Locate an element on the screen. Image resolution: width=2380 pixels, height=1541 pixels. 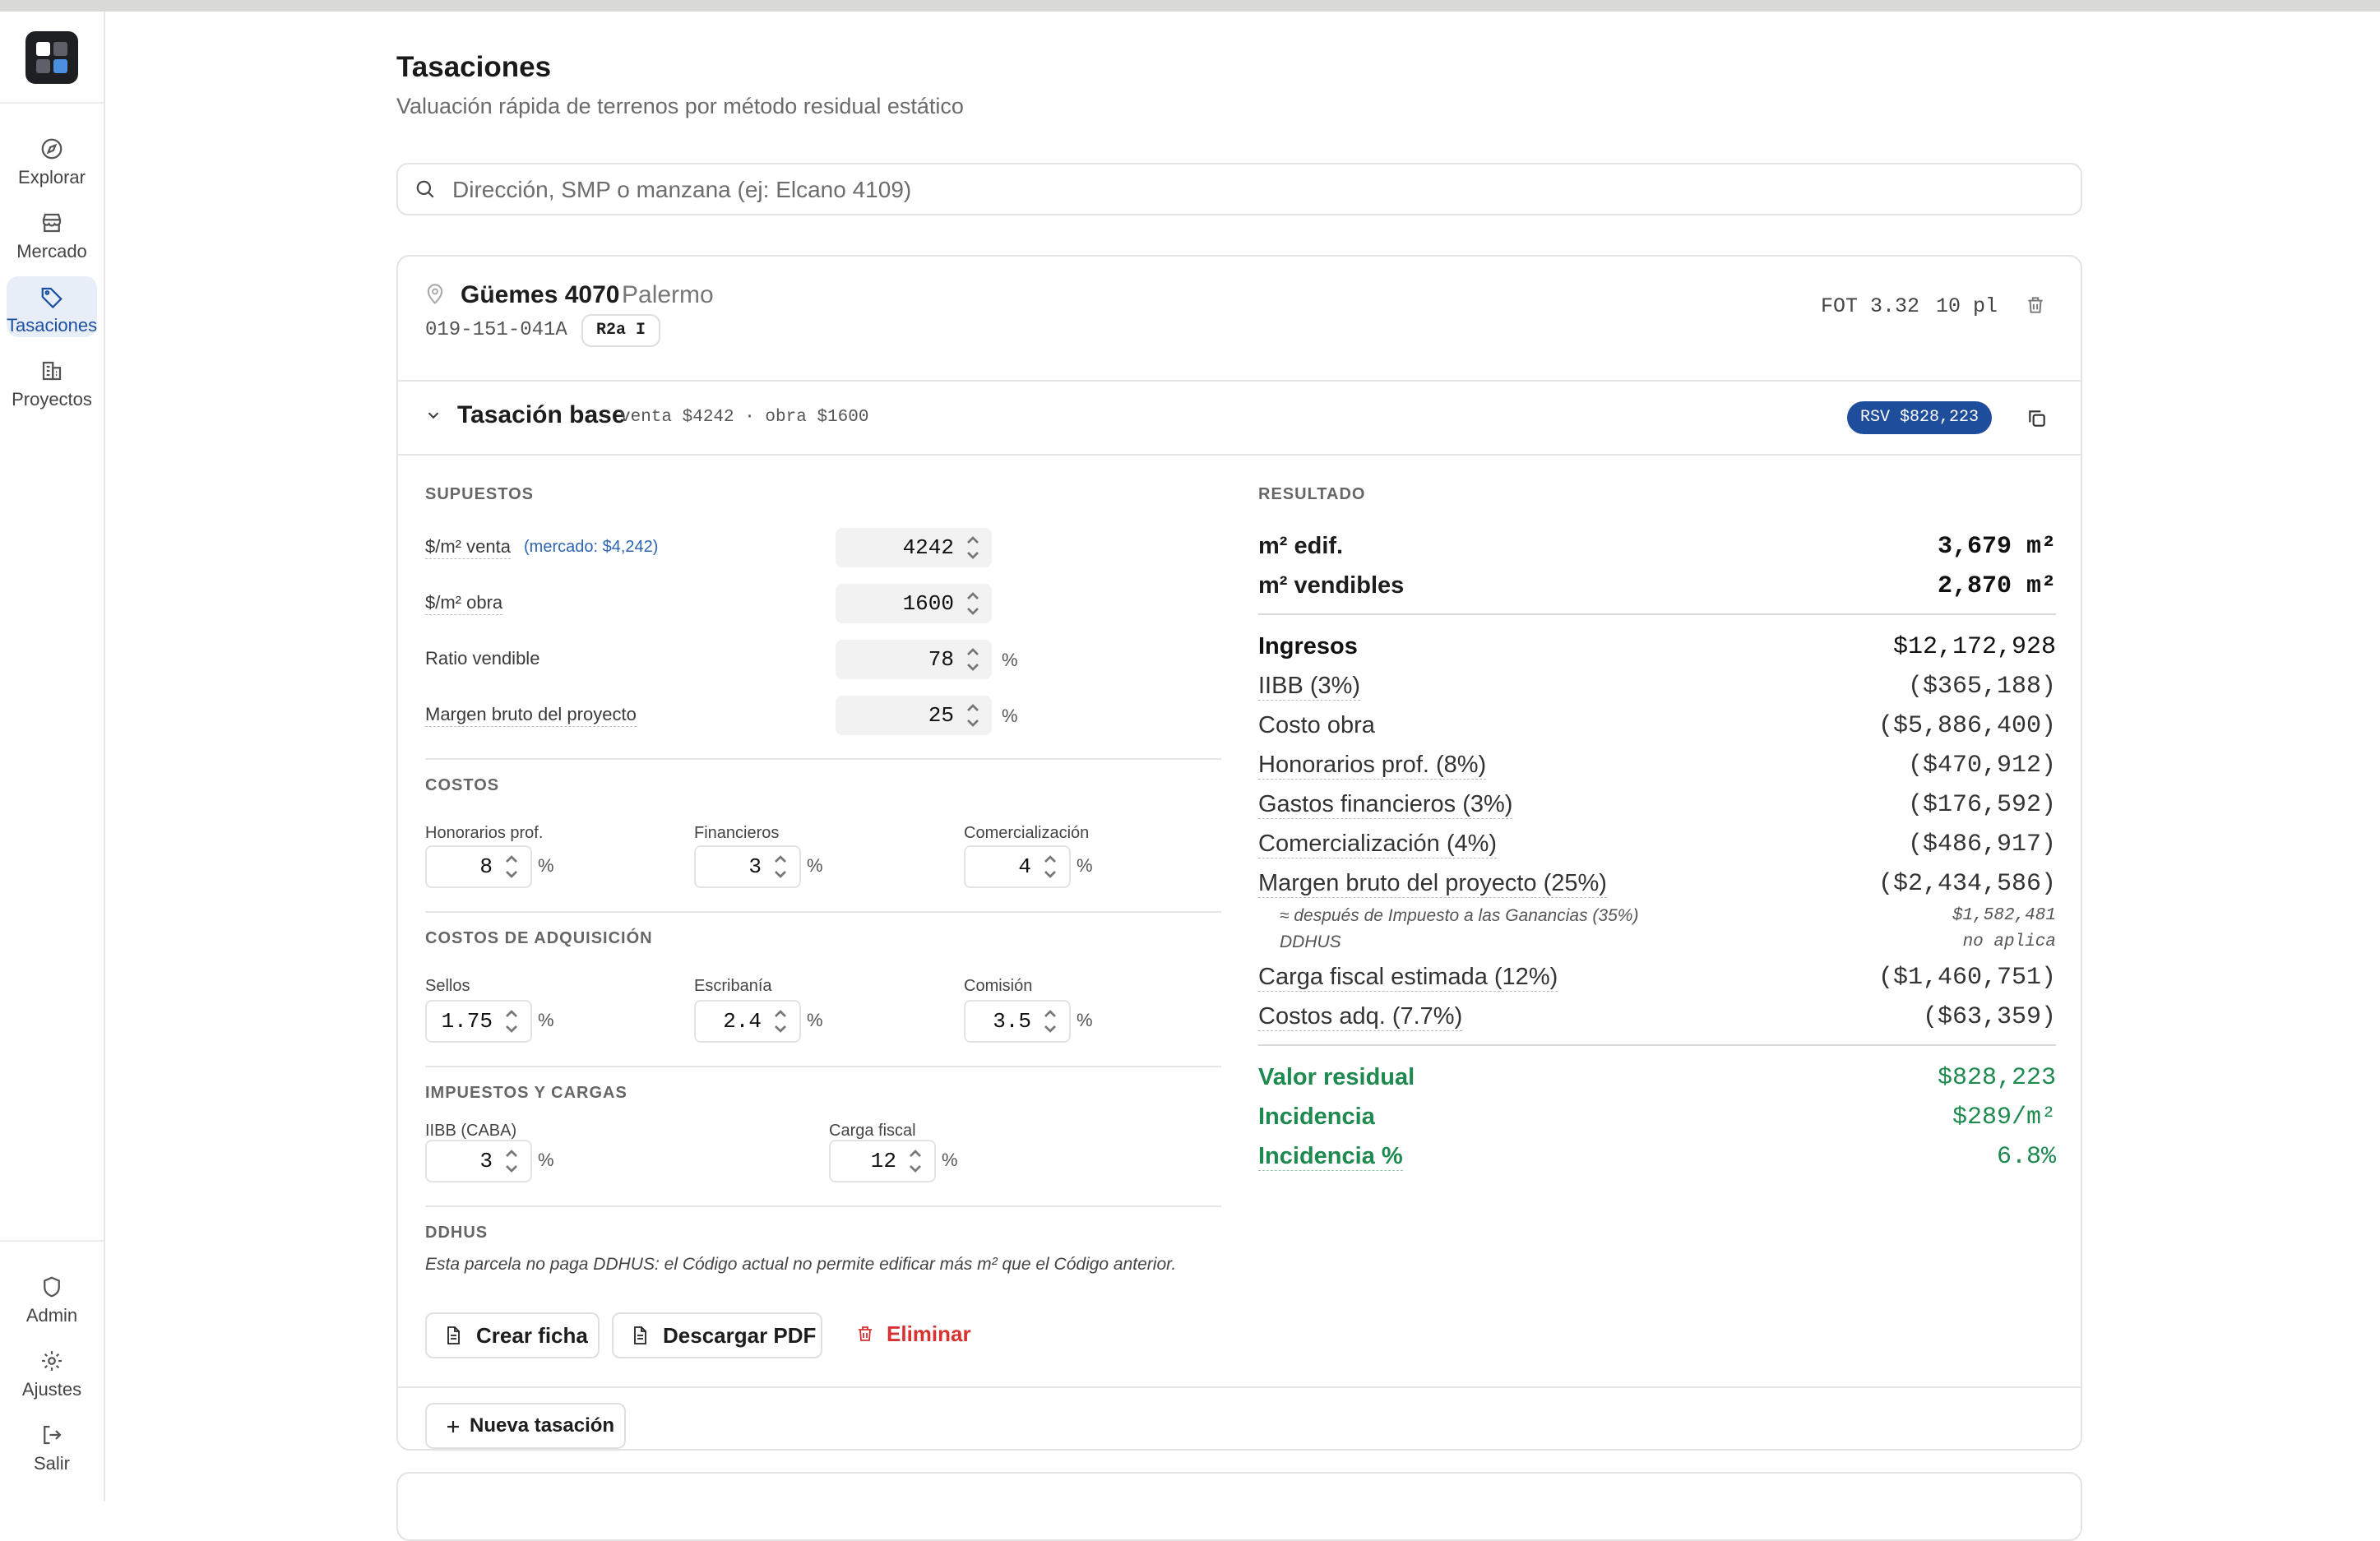
sidebar-item-explorar: Explorar is located at coordinates (52, 158).